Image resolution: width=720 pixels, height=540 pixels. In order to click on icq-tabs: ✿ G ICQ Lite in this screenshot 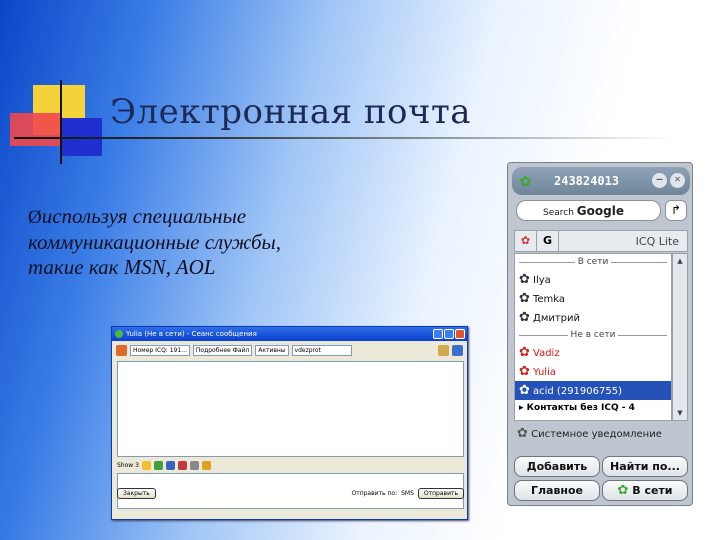, I will do `click(601, 241)`.